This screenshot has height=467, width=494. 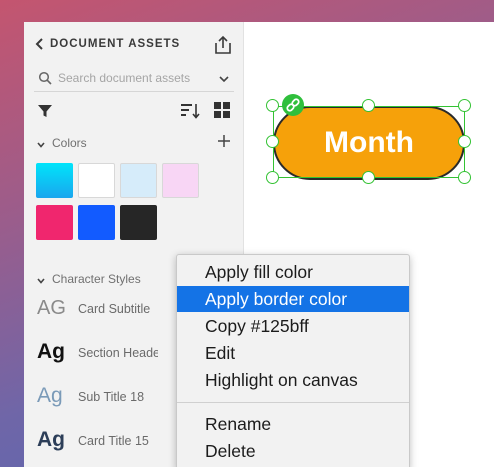 I want to click on panel-title: DOCUMENT ASSETS, so click(x=115, y=44).